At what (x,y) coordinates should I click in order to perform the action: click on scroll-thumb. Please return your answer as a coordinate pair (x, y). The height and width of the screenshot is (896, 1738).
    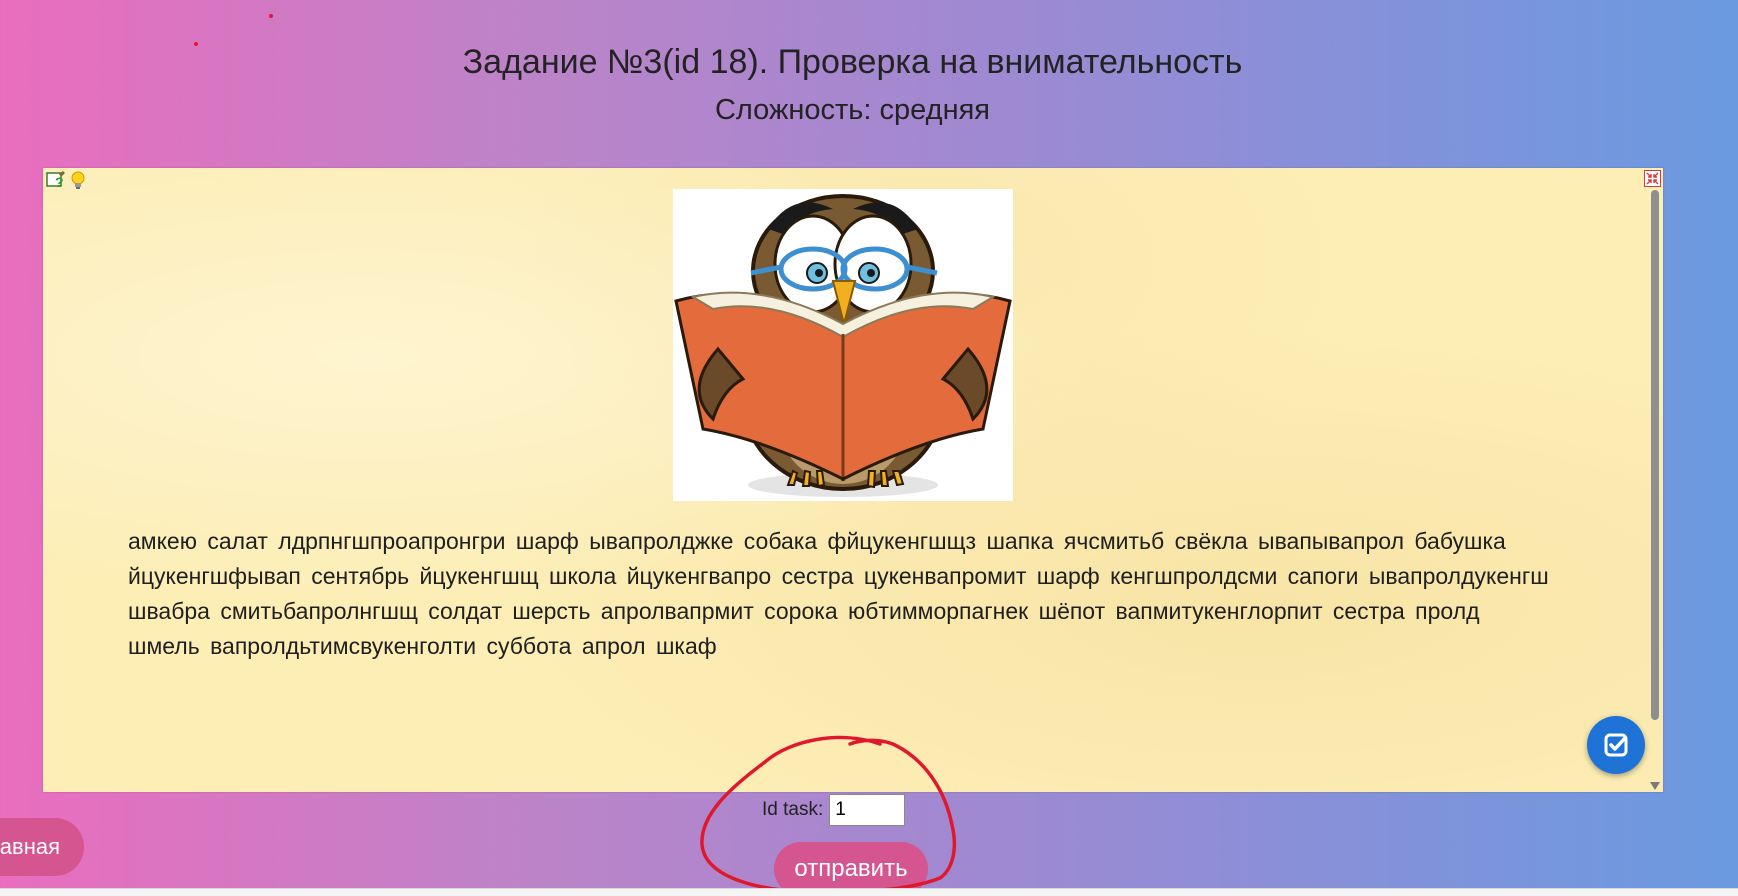
    Looking at the image, I should click on (1655, 455).